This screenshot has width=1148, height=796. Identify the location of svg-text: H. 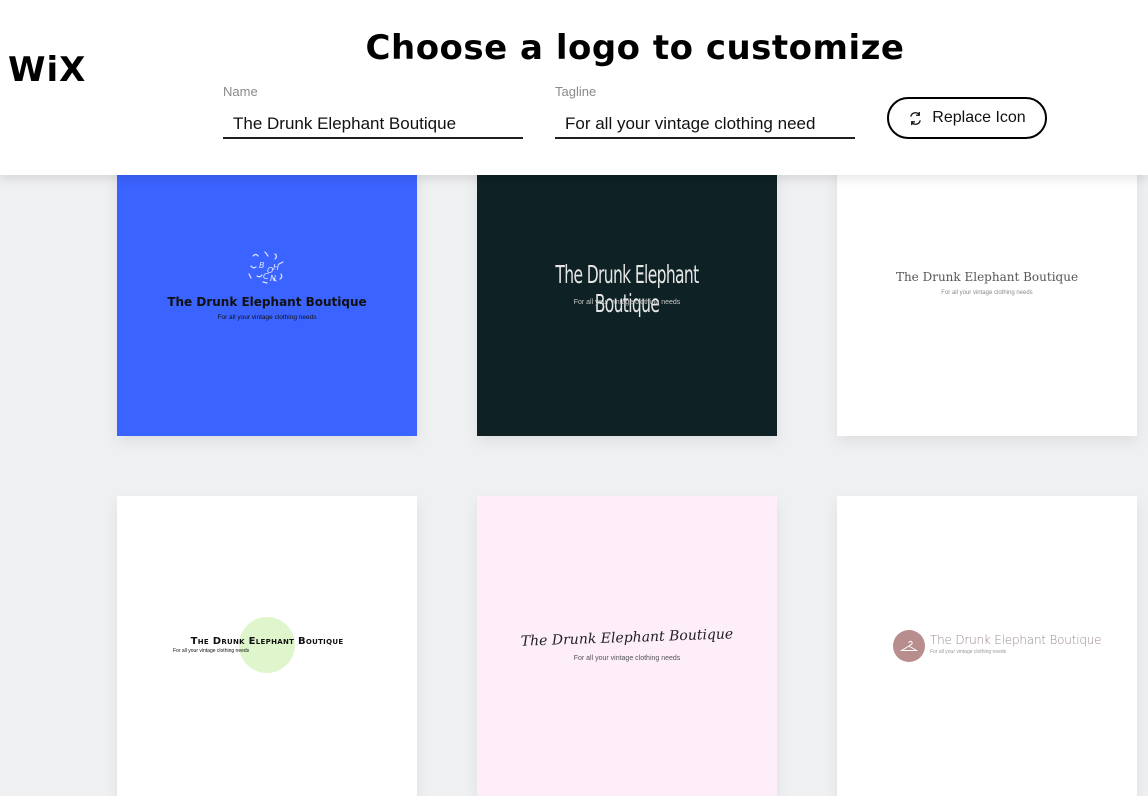
(276, 267).